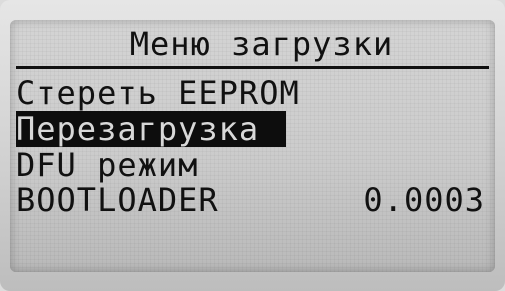 This screenshot has height=291, width=505. What do you see at coordinates (252, 93) in the screenshot?
I see `menu-item-erase-eeprom: Стереть EEPROM` at bounding box center [252, 93].